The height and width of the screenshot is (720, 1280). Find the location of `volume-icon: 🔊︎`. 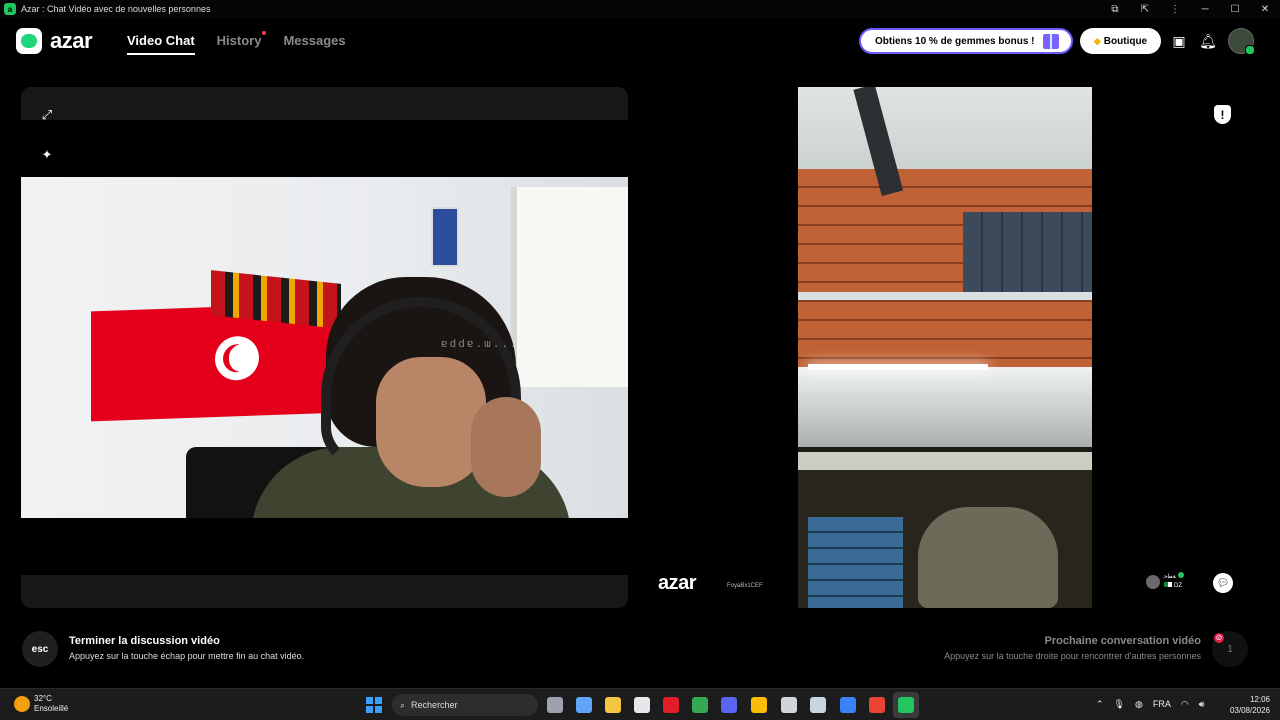

volume-icon: 🔊︎ is located at coordinates (1202, 704).